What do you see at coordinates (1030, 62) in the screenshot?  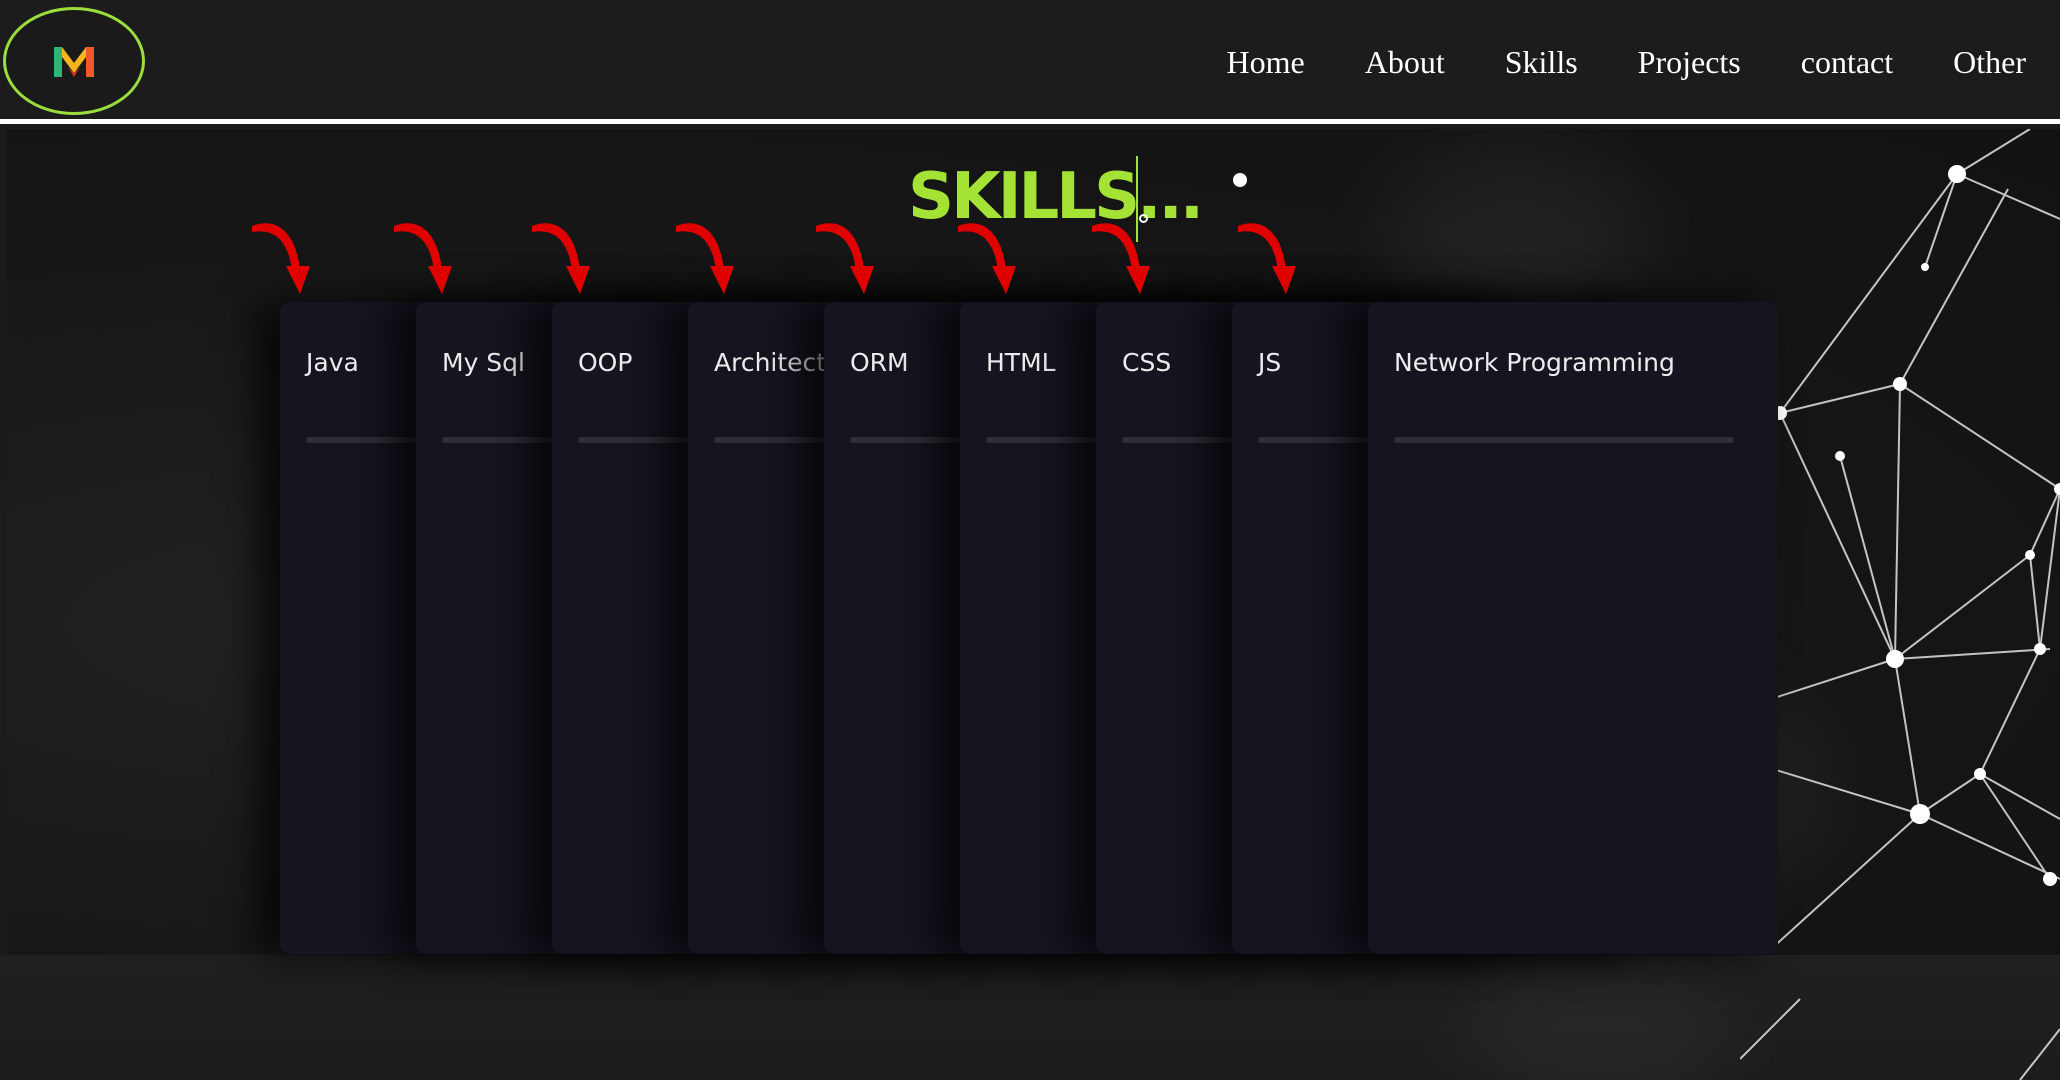 I see `top-navbar: Home About Skills Projects contact Other` at bounding box center [1030, 62].